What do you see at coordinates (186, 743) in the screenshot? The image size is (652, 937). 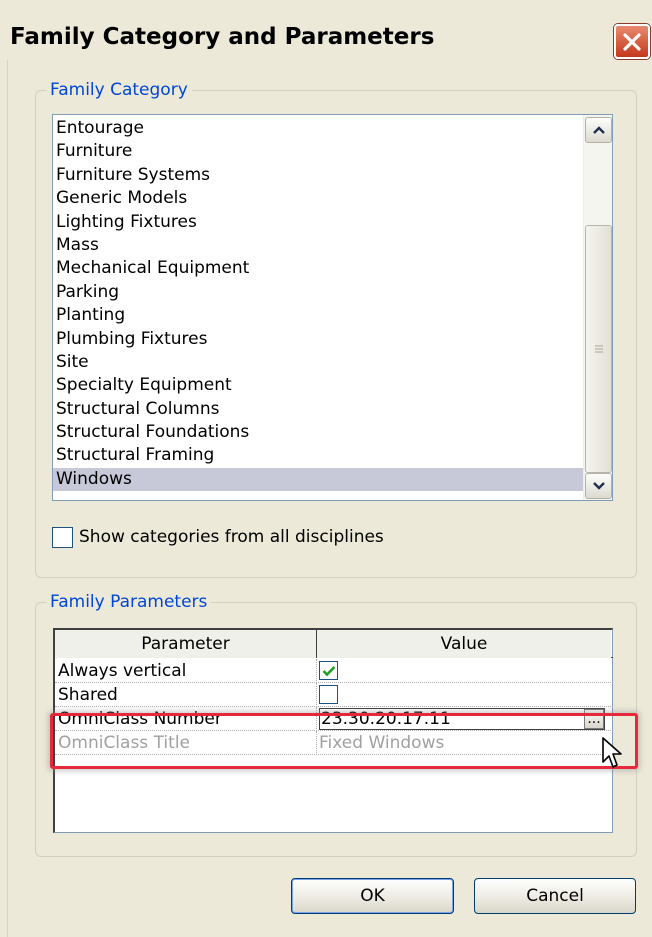 I see `param-name: OmniClass Title` at bounding box center [186, 743].